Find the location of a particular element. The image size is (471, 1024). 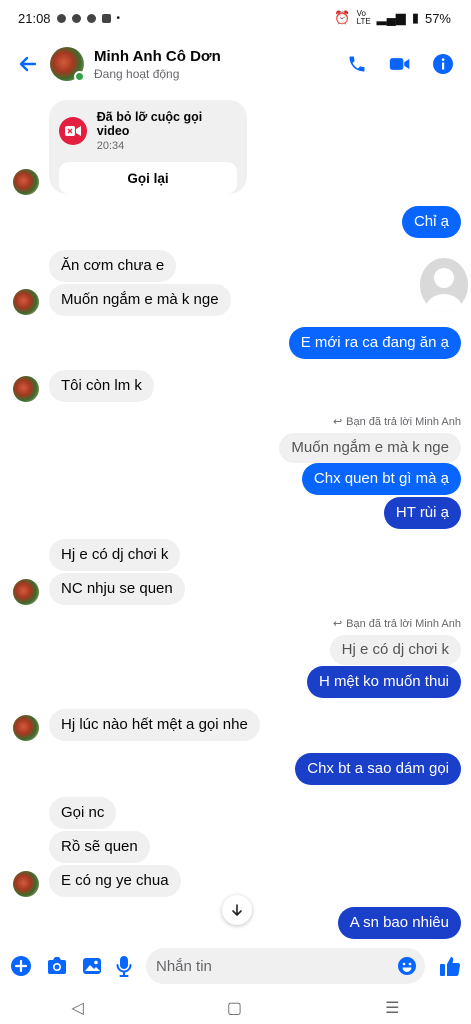

quoted-message: Hj e có dj chơi k is located at coordinates (395, 650).